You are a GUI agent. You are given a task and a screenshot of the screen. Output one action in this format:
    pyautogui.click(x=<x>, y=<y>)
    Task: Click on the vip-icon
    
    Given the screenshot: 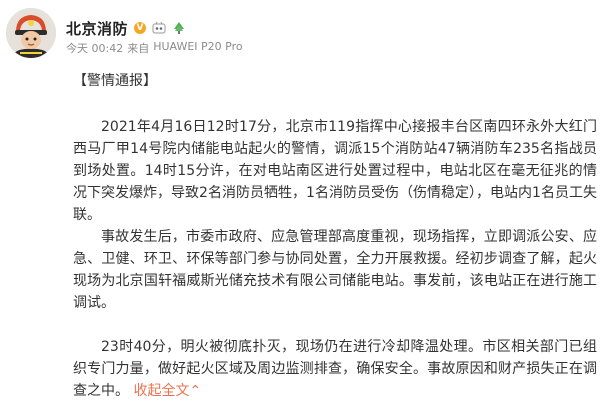 What is the action you would take?
    pyautogui.click(x=159, y=28)
    